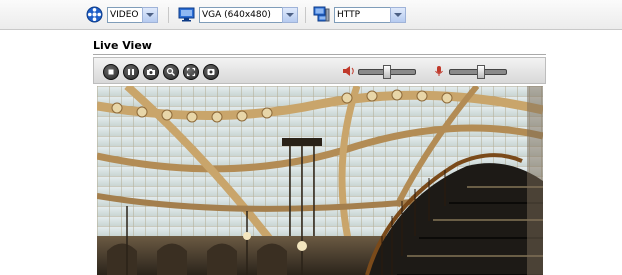  Describe the element at coordinates (380, 72) in the screenshot. I see `speaker-volume-control` at that location.